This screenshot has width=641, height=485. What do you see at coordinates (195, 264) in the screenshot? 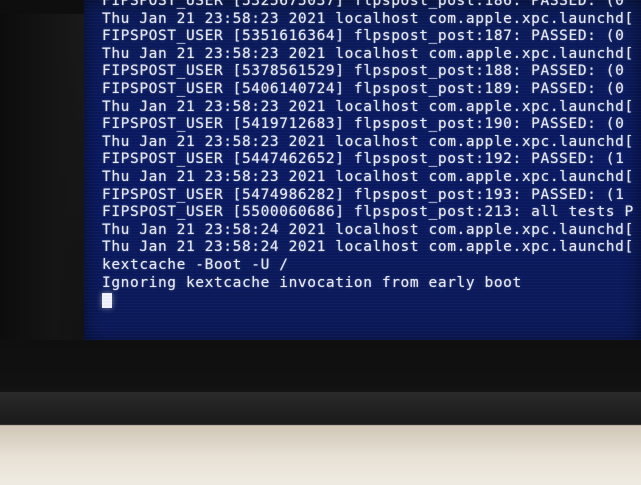
I see `terminal-line: kextcache -Boot -U /` at bounding box center [195, 264].